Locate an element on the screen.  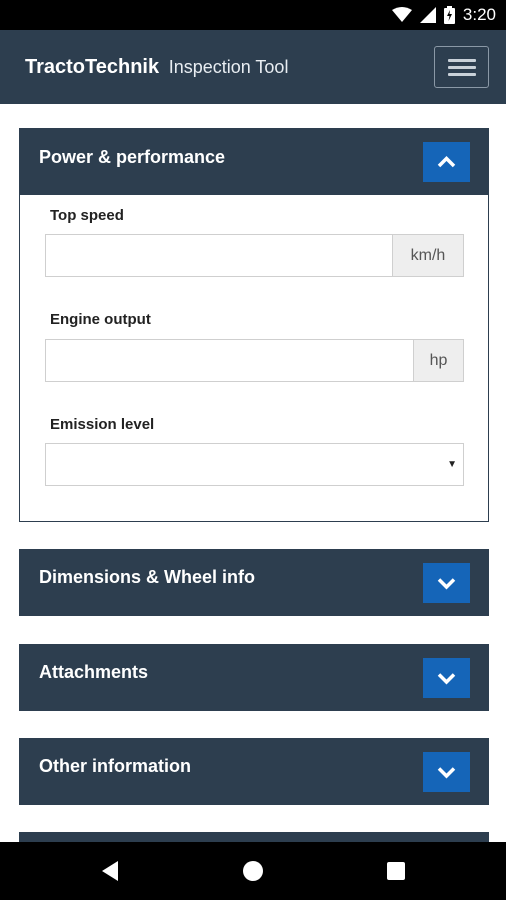
panel-next-partial is located at coordinates (254, 837).